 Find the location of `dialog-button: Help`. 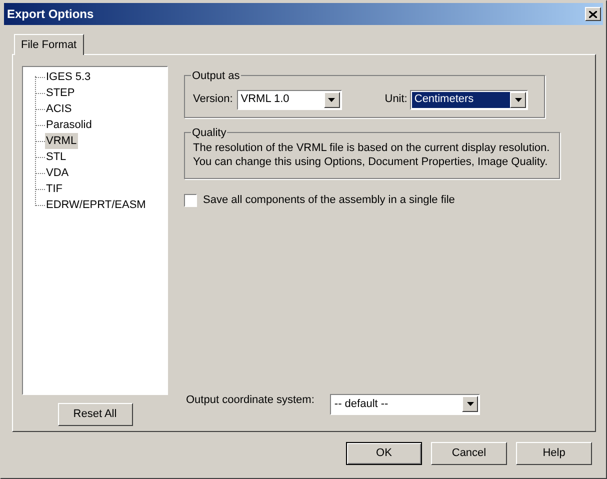

dialog-button: Help is located at coordinates (554, 453).